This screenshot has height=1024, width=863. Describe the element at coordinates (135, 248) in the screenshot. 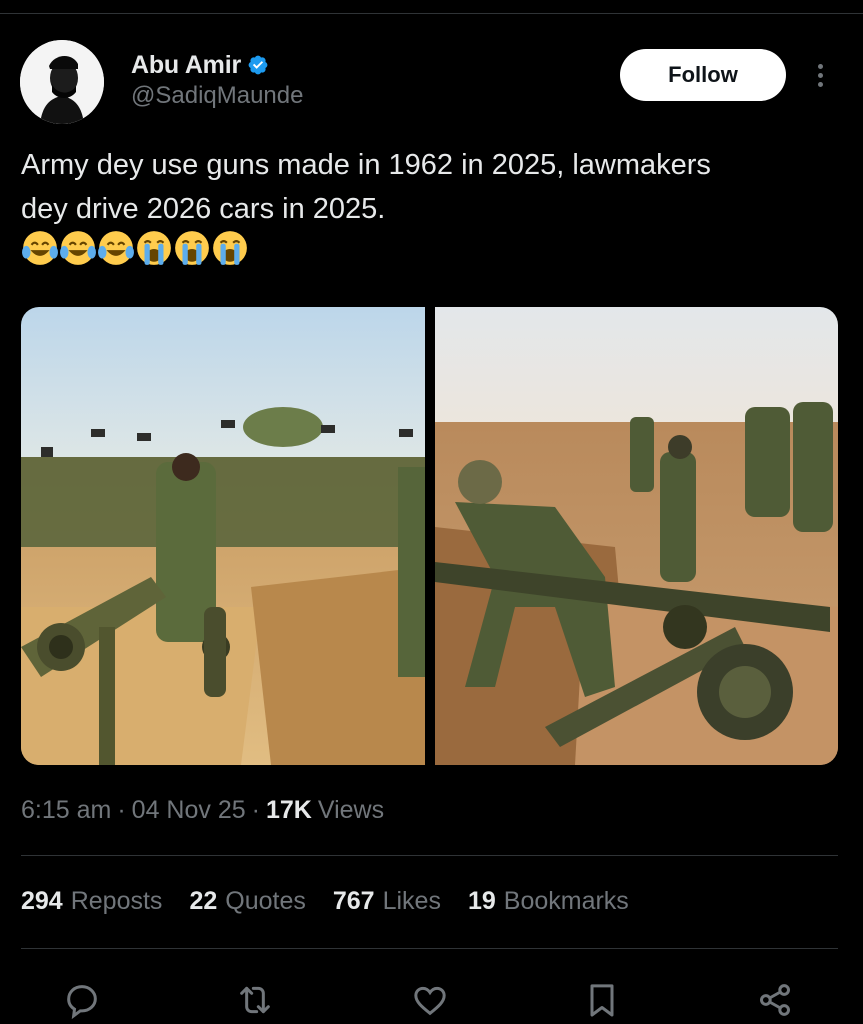

I see `emoji-row` at that location.